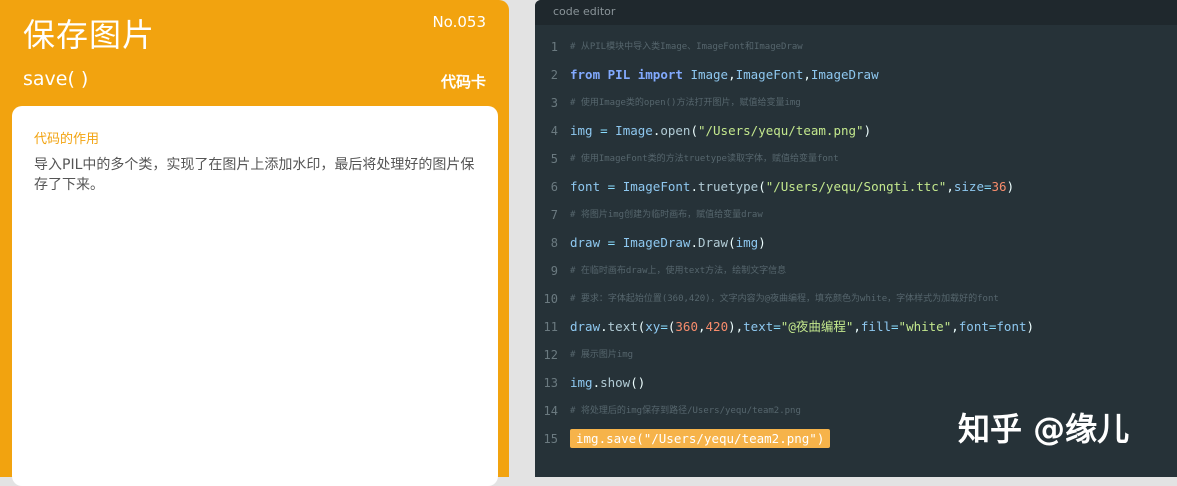 The height and width of the screenshot is (486, 1177). What do you see at coordinates (856, 271) in the screenshot?
I see `code-line: 9 # 在临时画布draw上，使用text方法，绘制文字信息` at bounding box center [856, 271].